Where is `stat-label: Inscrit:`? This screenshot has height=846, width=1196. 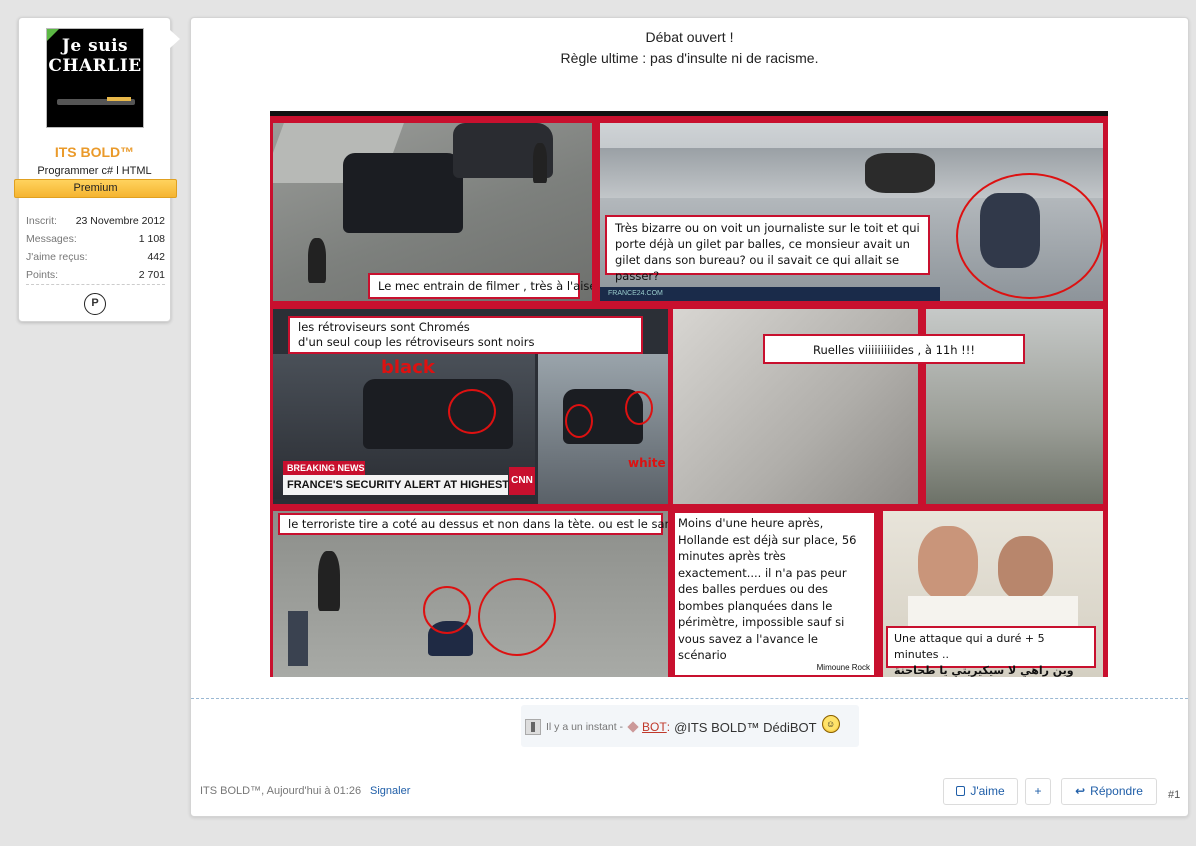 stat-label: Inscrit: is located at coordinates (41, 221).